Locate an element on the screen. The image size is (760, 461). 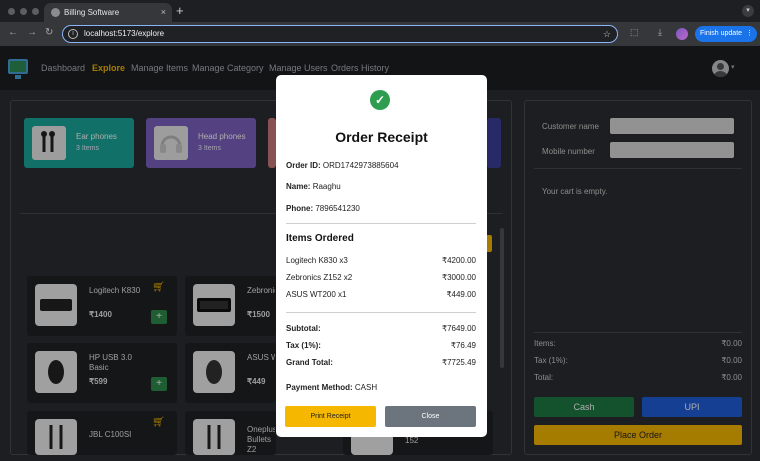
chevron-down-icon: ▾ is located at coordinates (748, 11).